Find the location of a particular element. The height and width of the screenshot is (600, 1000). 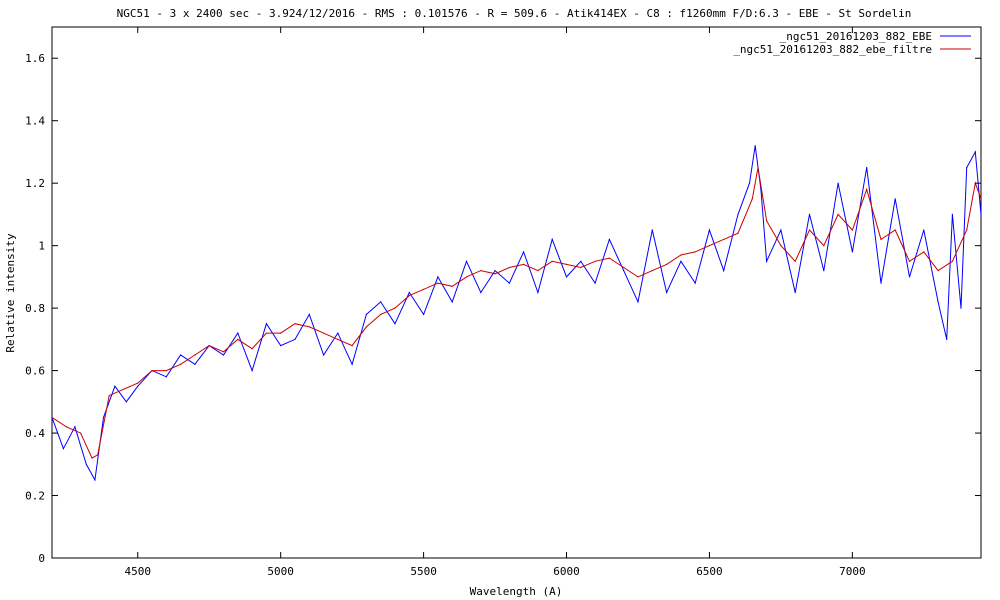

x-axis-label: Wavelength (A) is located at coordinates (516, 591).